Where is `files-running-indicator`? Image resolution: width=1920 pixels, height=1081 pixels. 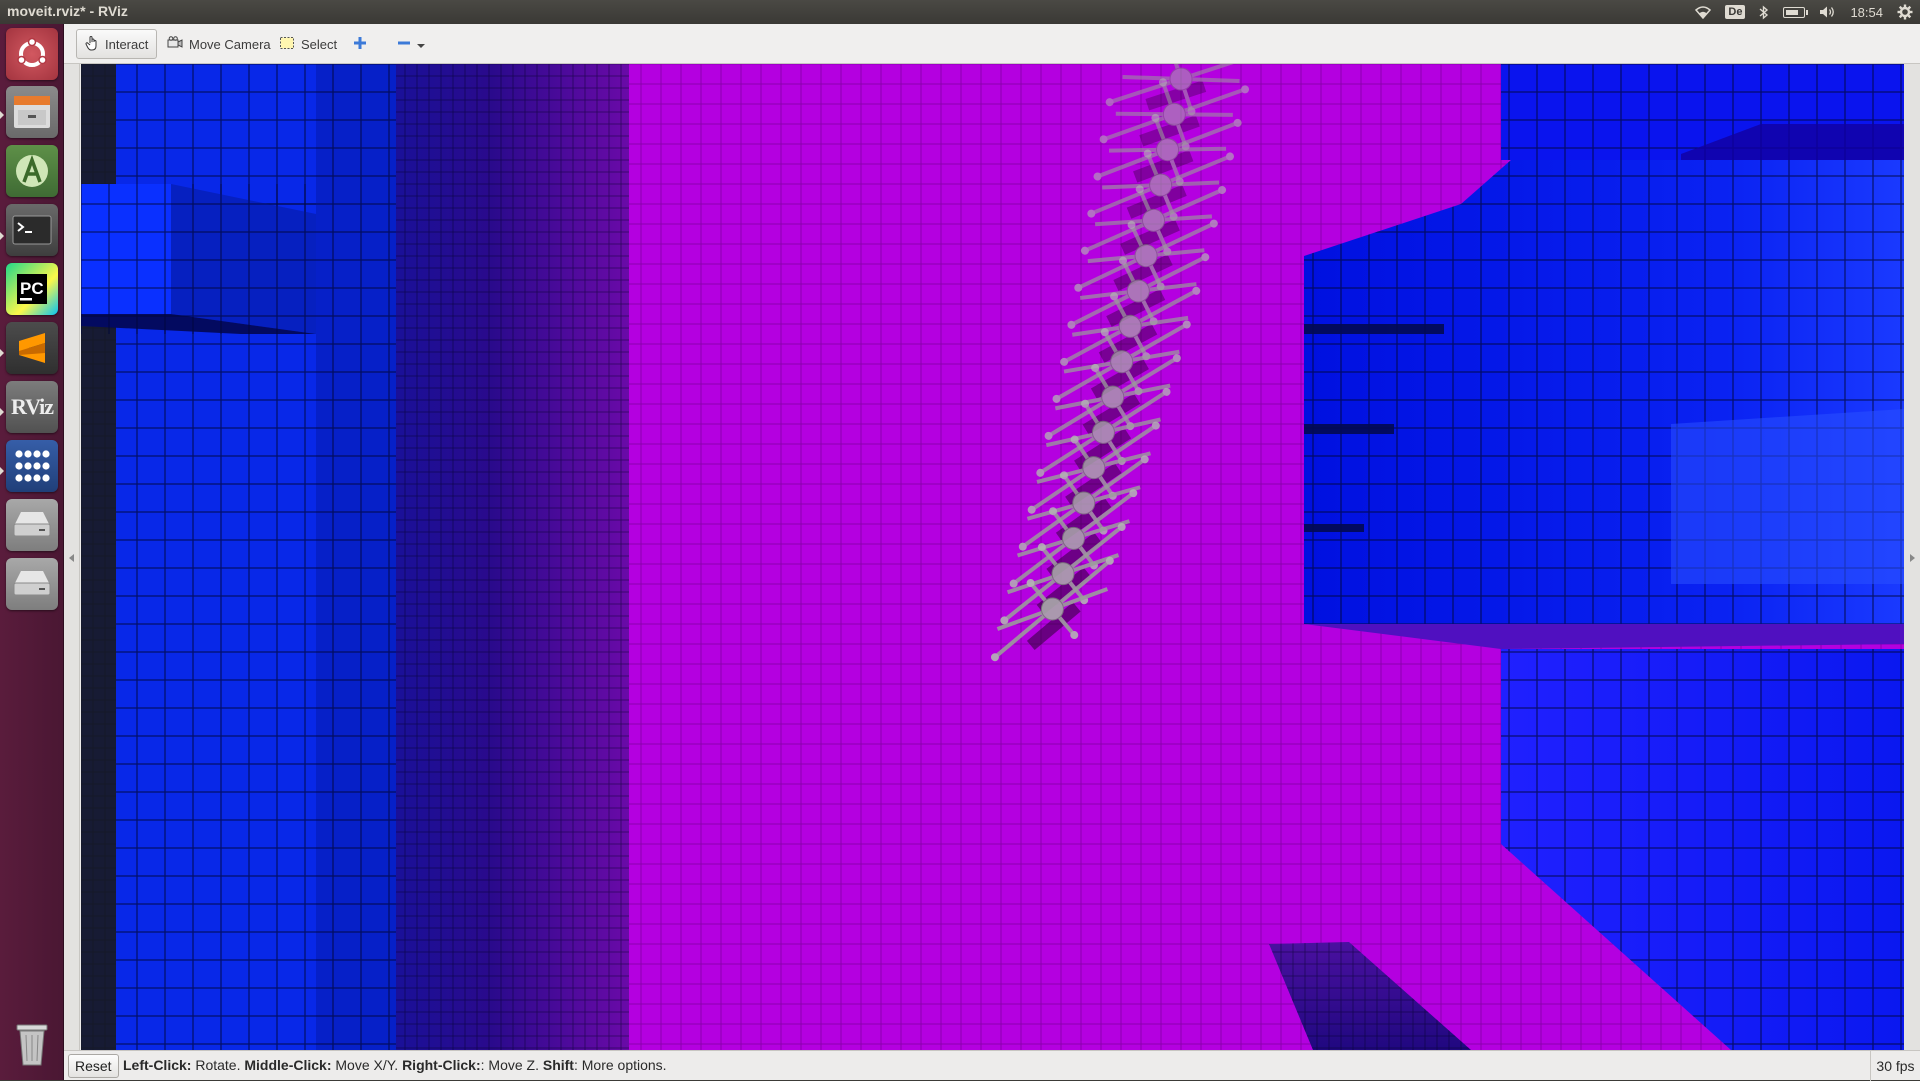
files-running-indicator is located at coordinates (2, 115).